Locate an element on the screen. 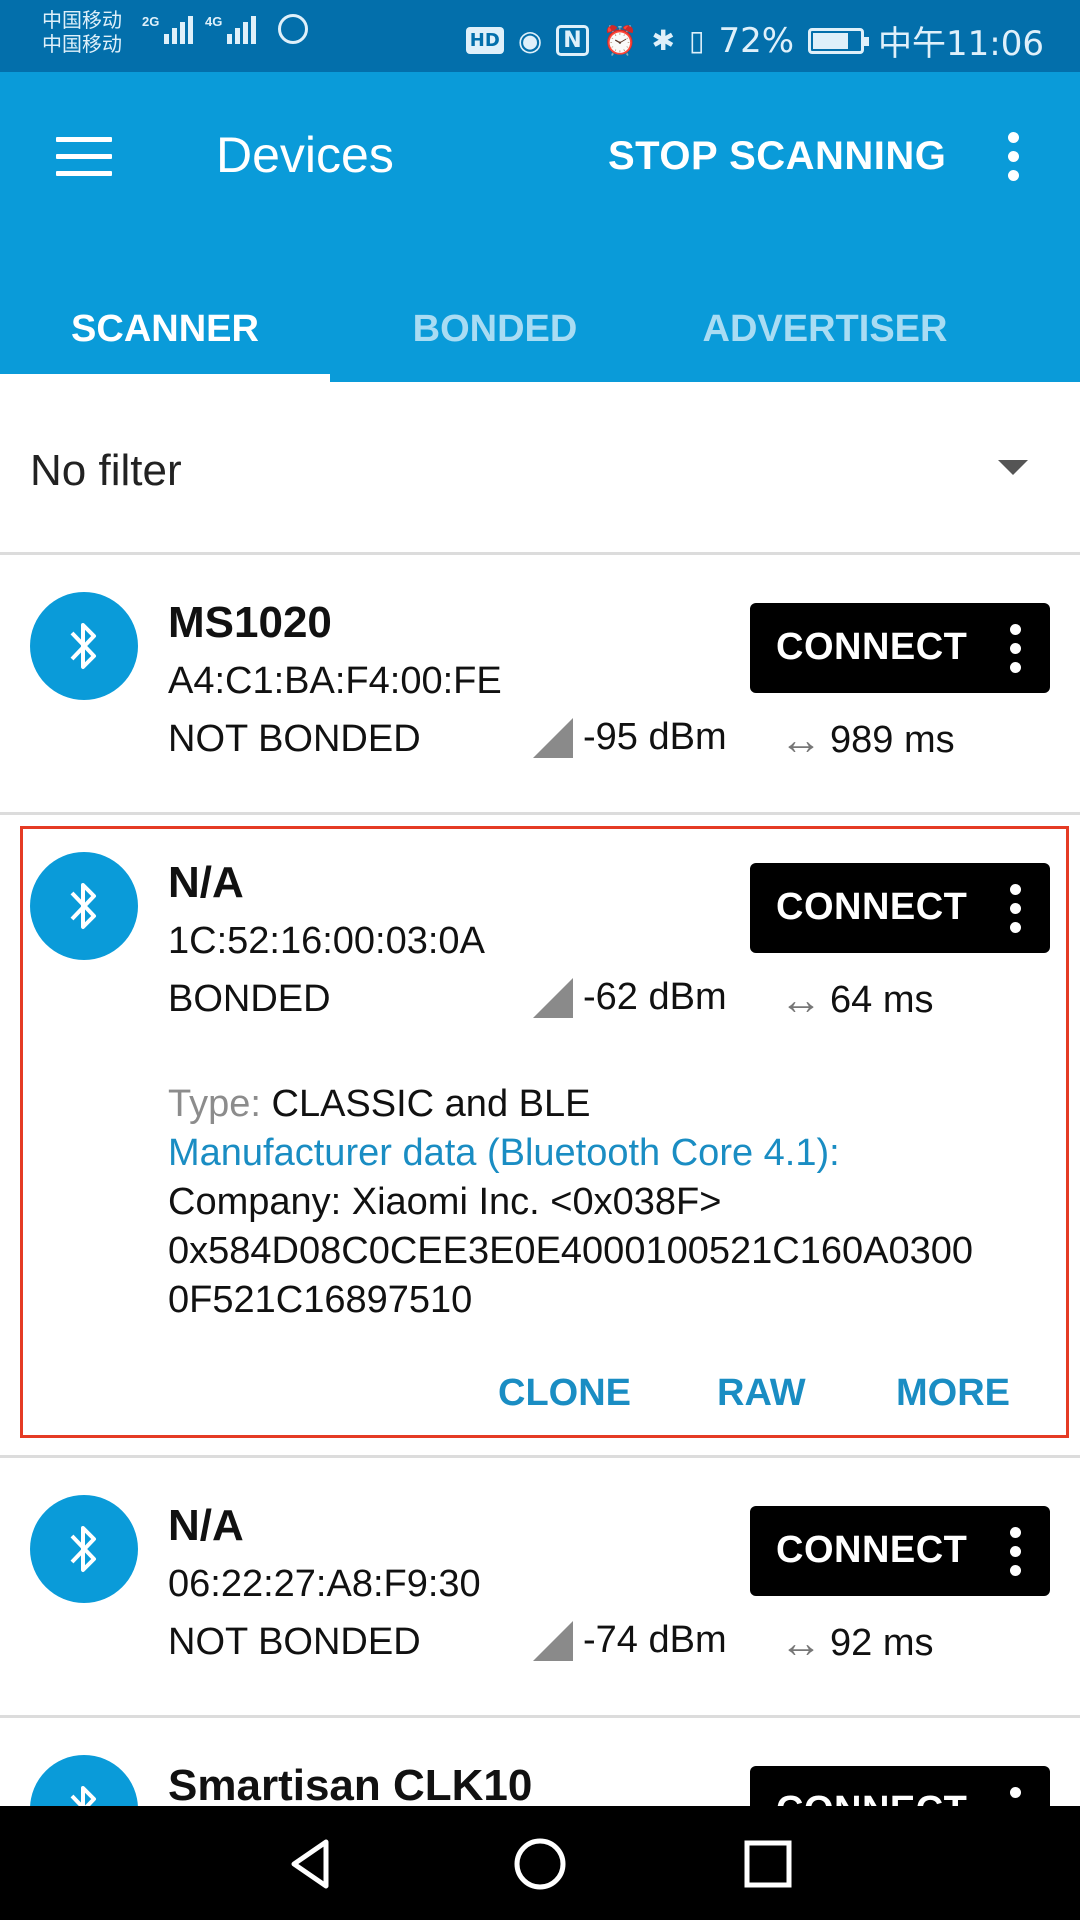 This screenshot has height=1920, width=1080. nfc-icon: N is located at coordinates (572, 40).